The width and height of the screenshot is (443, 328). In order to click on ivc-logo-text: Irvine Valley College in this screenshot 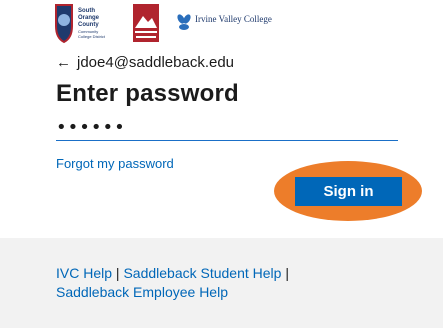, I will do `click(233, 19)`.